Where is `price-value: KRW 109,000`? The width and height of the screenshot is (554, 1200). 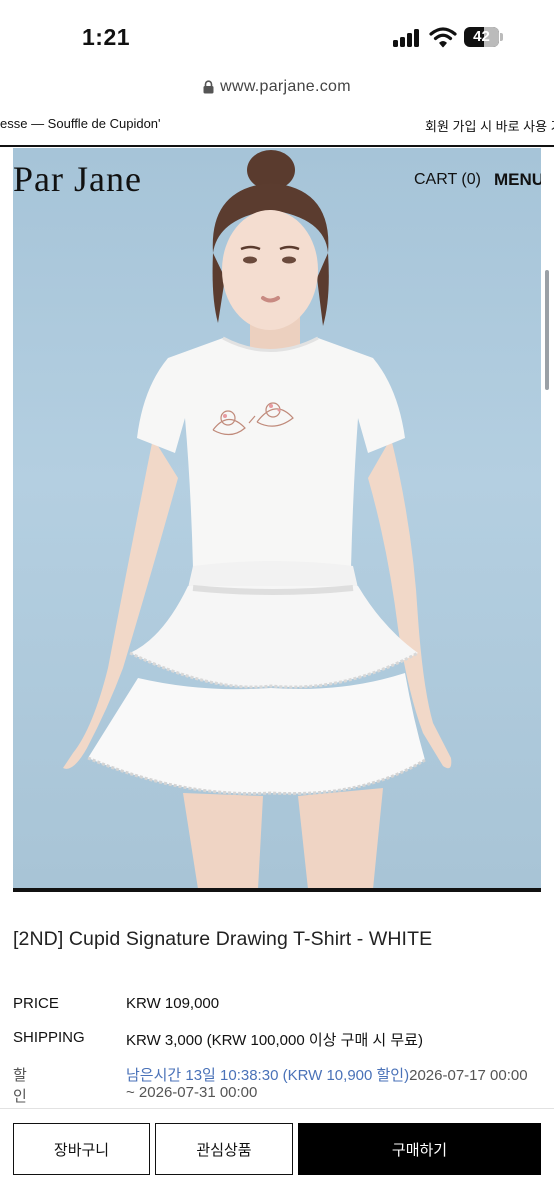 price-value: KRW 109,000 is located at coordinates (173, 1003).